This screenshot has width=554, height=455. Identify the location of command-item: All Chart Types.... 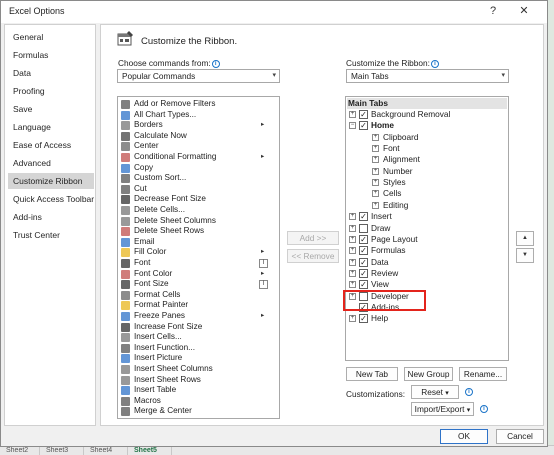
(198, 115).